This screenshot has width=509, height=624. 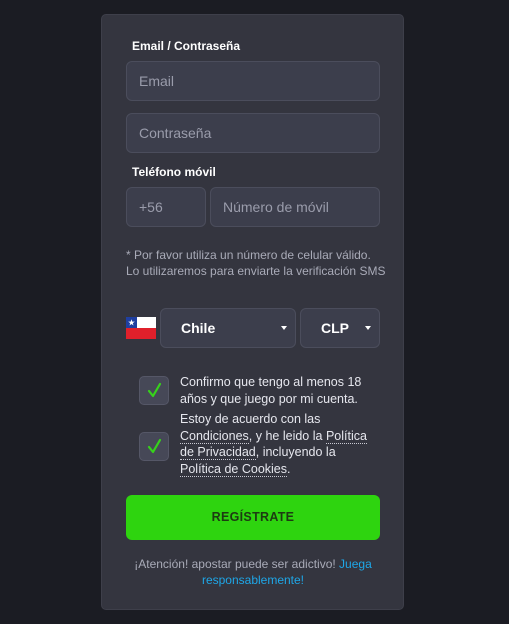 I want to click on currency-select: CLP, so click(x=340, y=328).